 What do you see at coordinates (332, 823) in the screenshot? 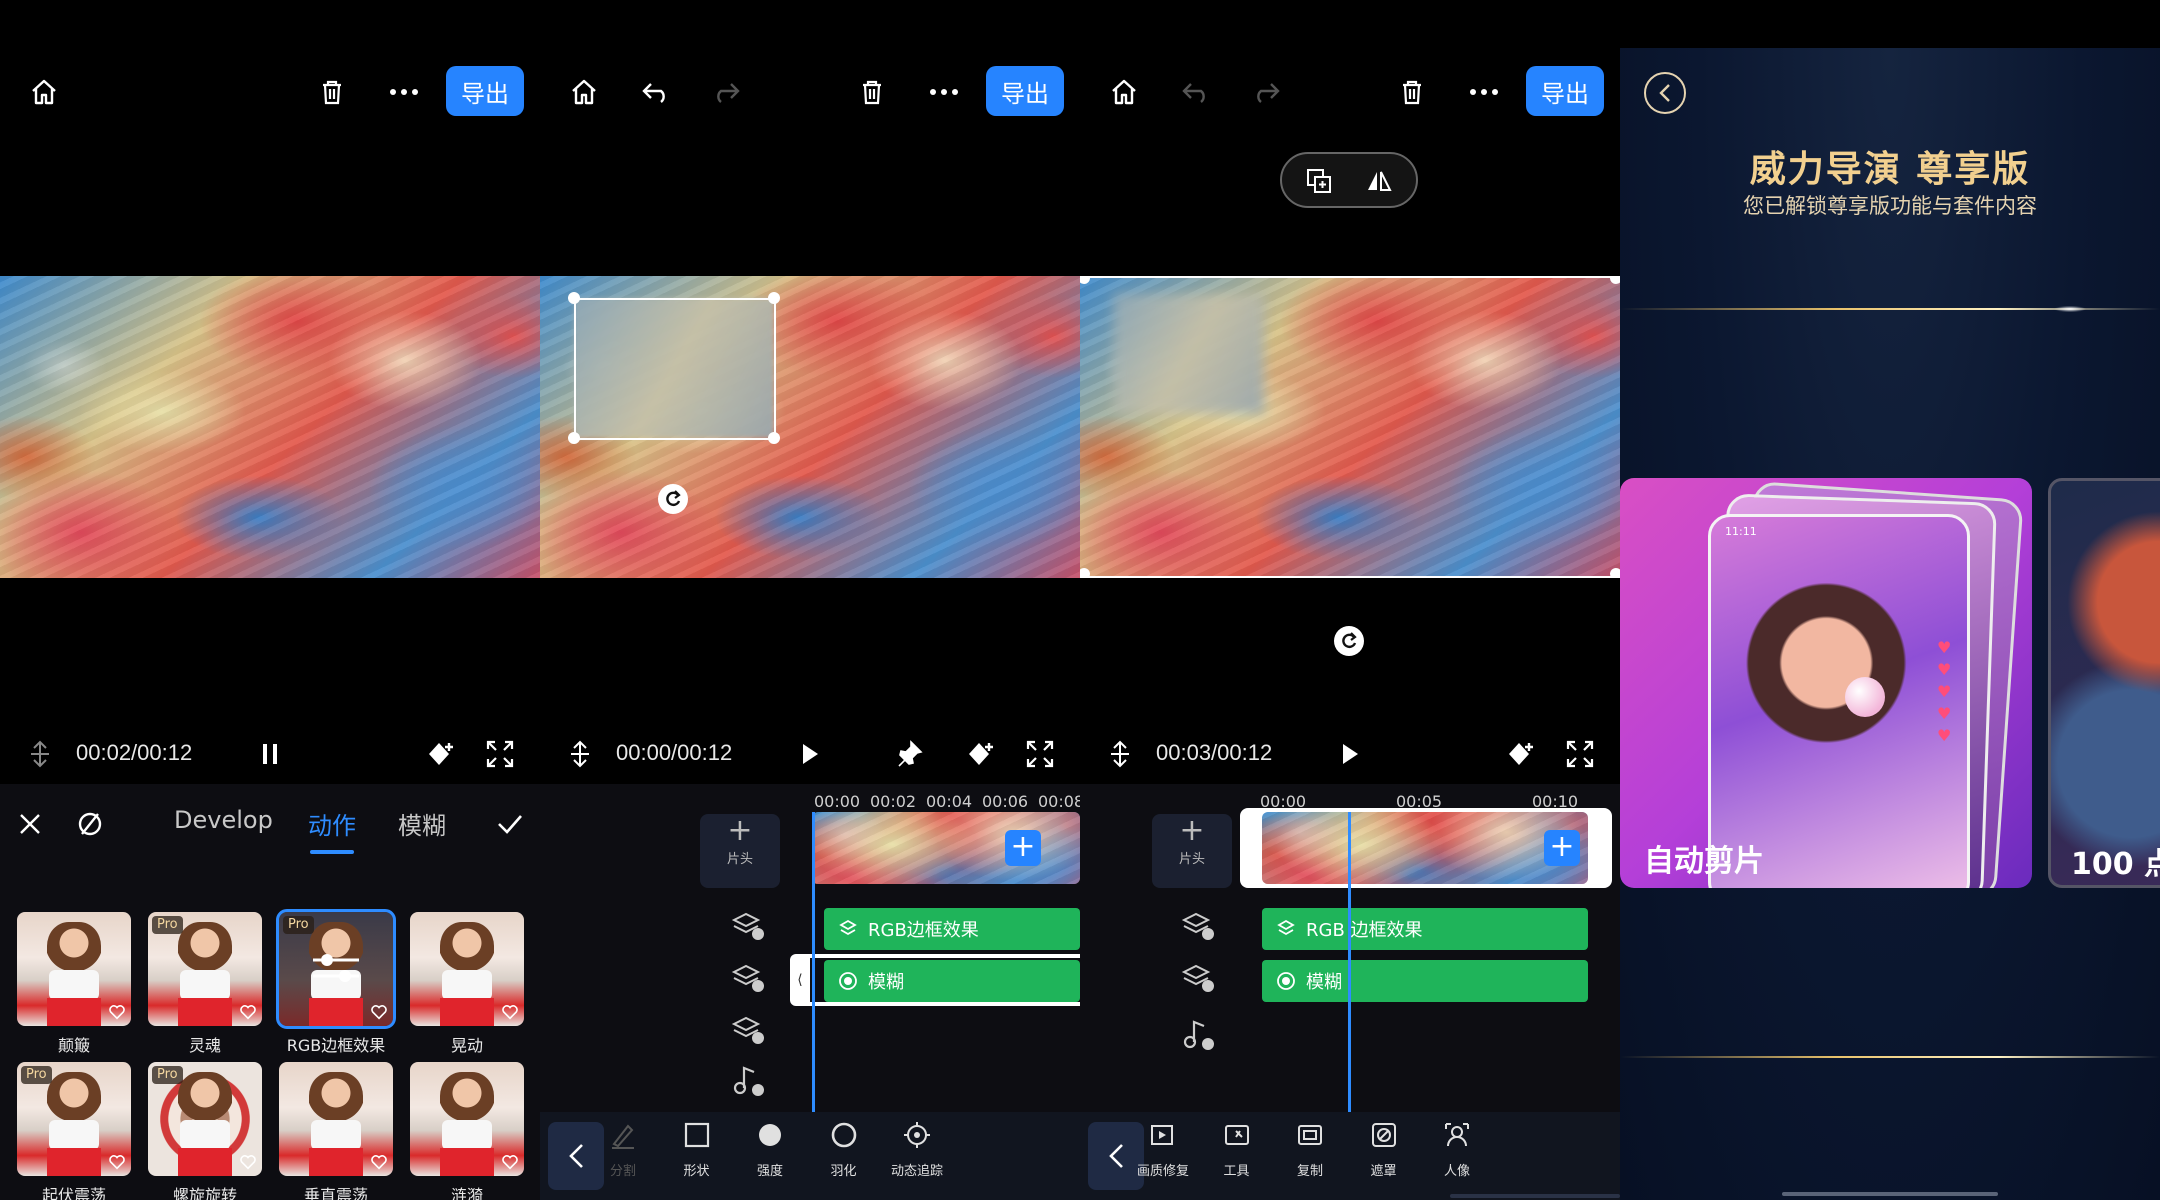
I see `tab-motion: 动作` at bounding box center [332, 823].